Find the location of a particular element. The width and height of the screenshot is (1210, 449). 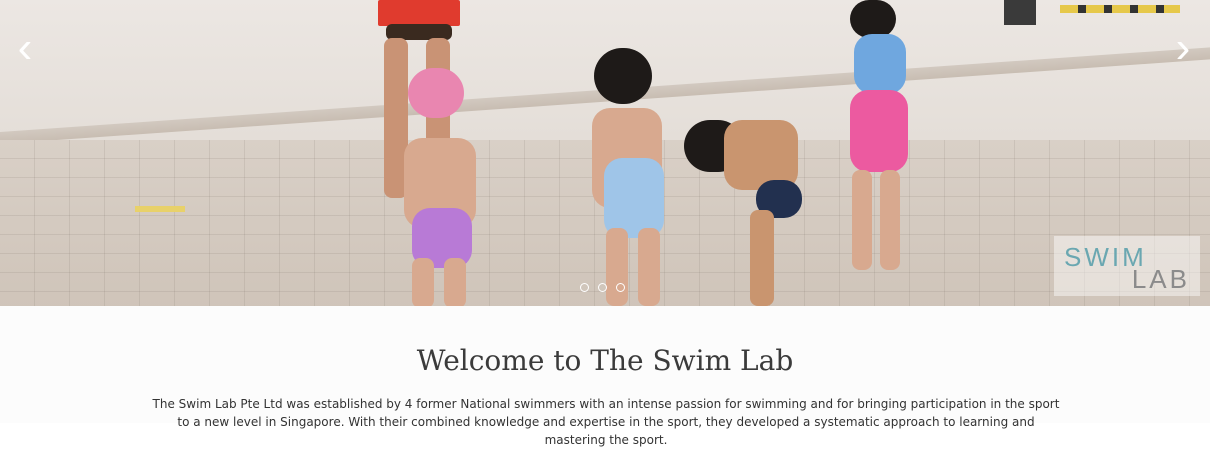

swim-lab-logo: SWIM LAB is located at coordinates (1127, 266).